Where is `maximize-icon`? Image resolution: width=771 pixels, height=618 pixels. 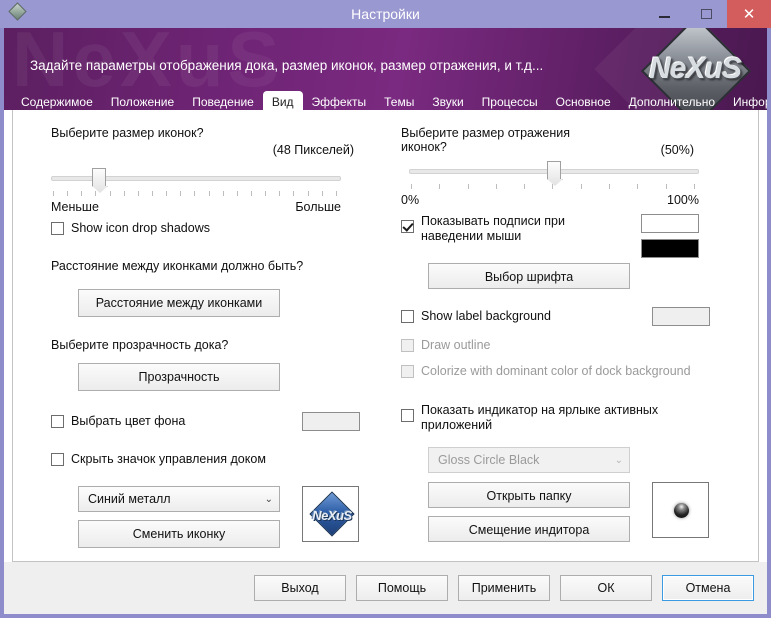
maximize-icon is located at coordinates (706, 14).